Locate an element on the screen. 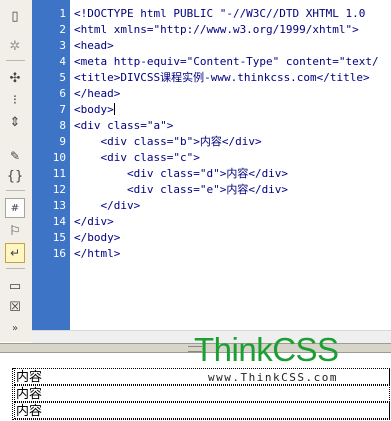 Image resolution: width=391 pixels, height=421 pixels. code-line: </html> is located at coordinates (97, 253).